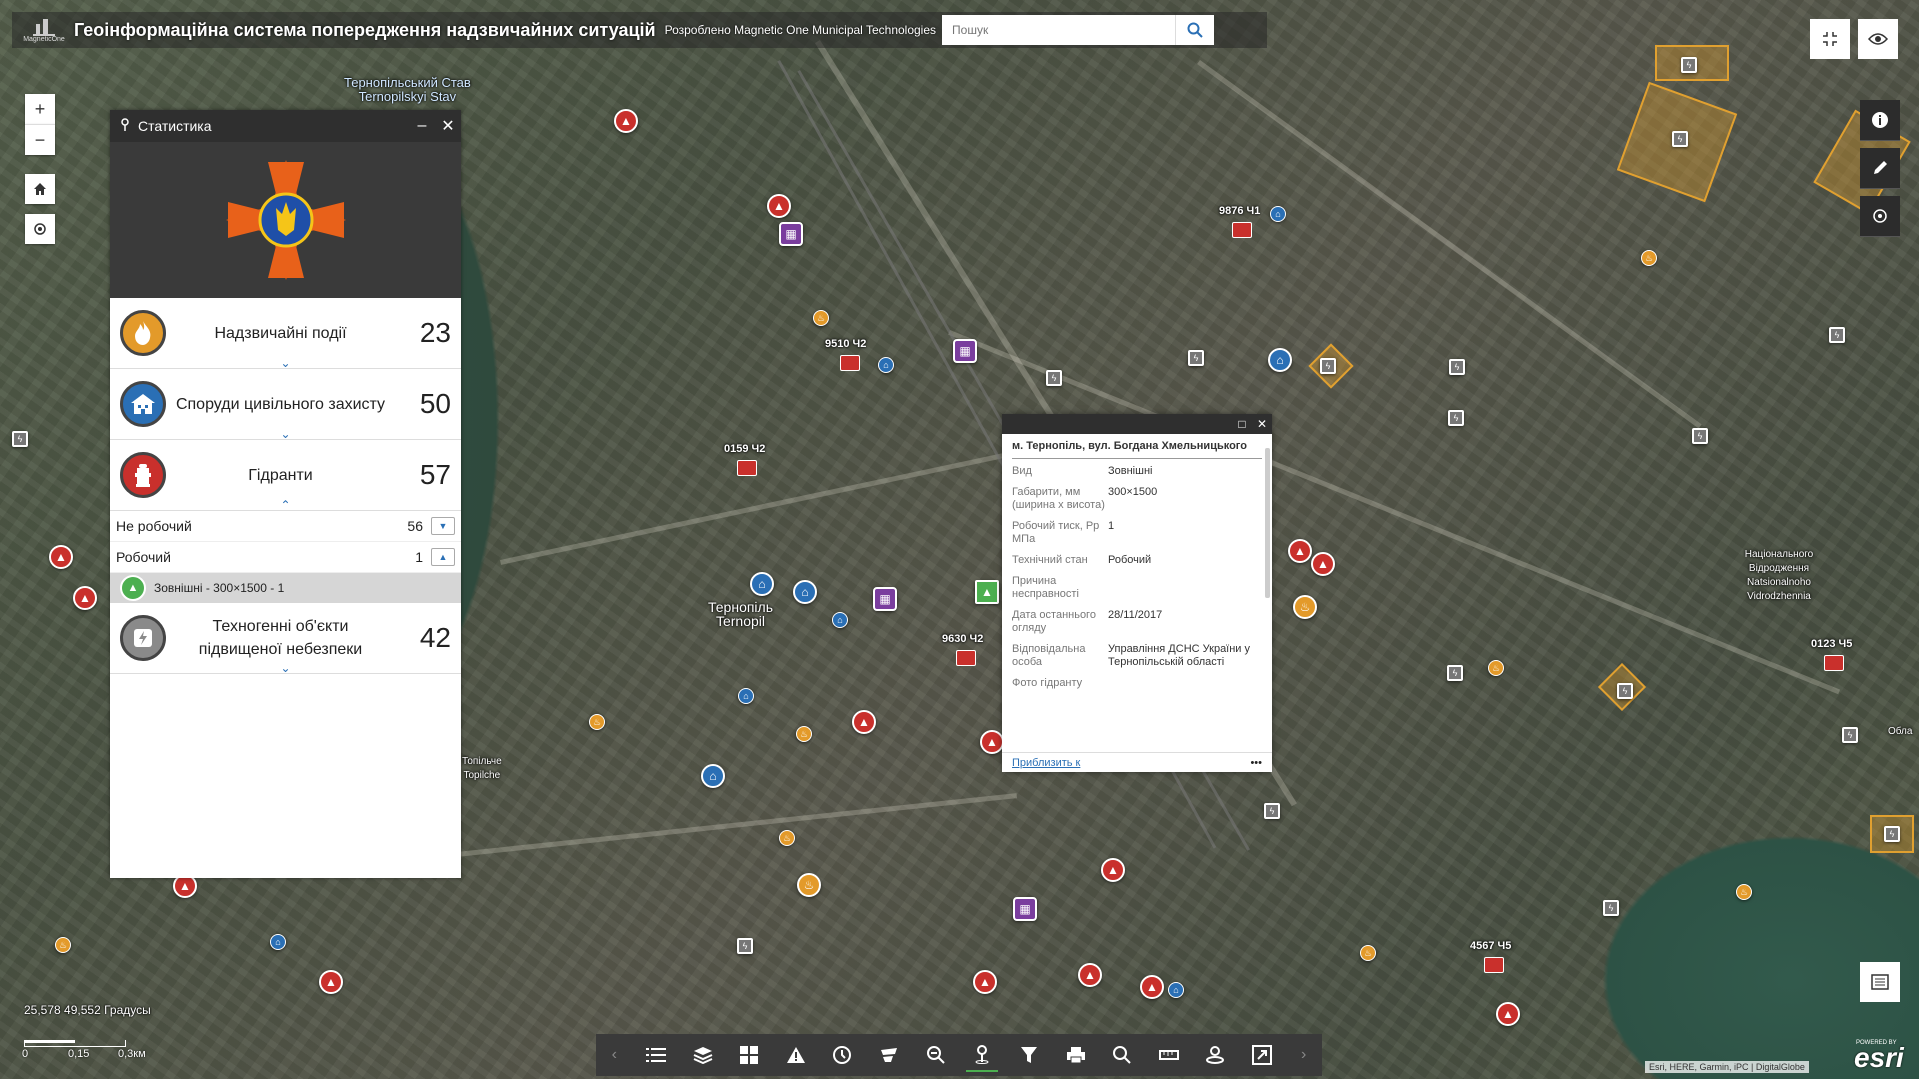  I want to click on zoom-out-button: −, so click(40, 139).